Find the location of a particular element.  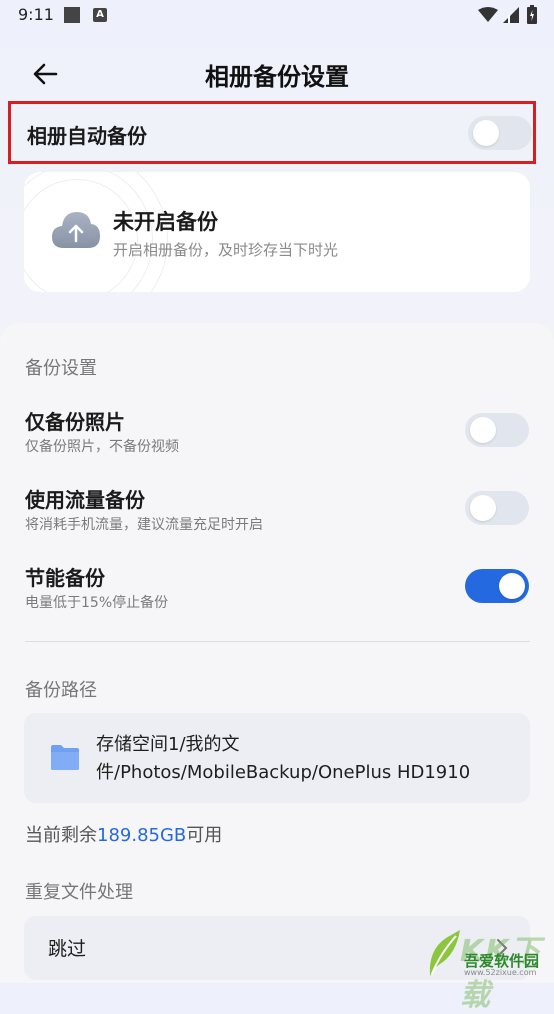

cloud-upload-icon is located at coordinates (76, 230).